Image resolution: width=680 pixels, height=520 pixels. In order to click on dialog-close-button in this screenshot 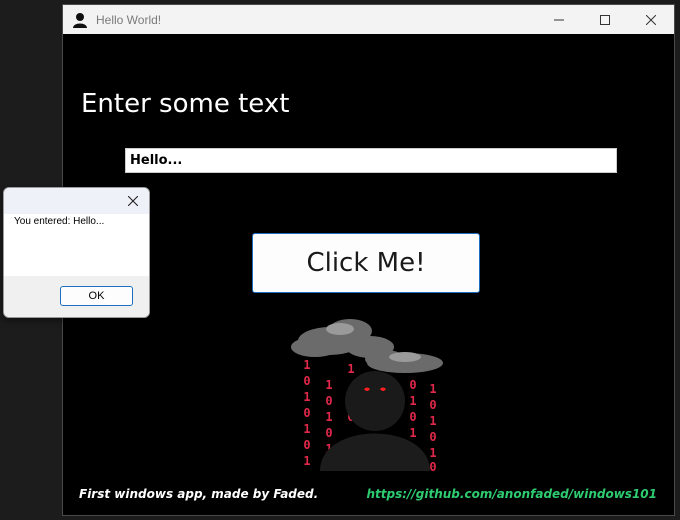, I will do `click(133, 201)`.